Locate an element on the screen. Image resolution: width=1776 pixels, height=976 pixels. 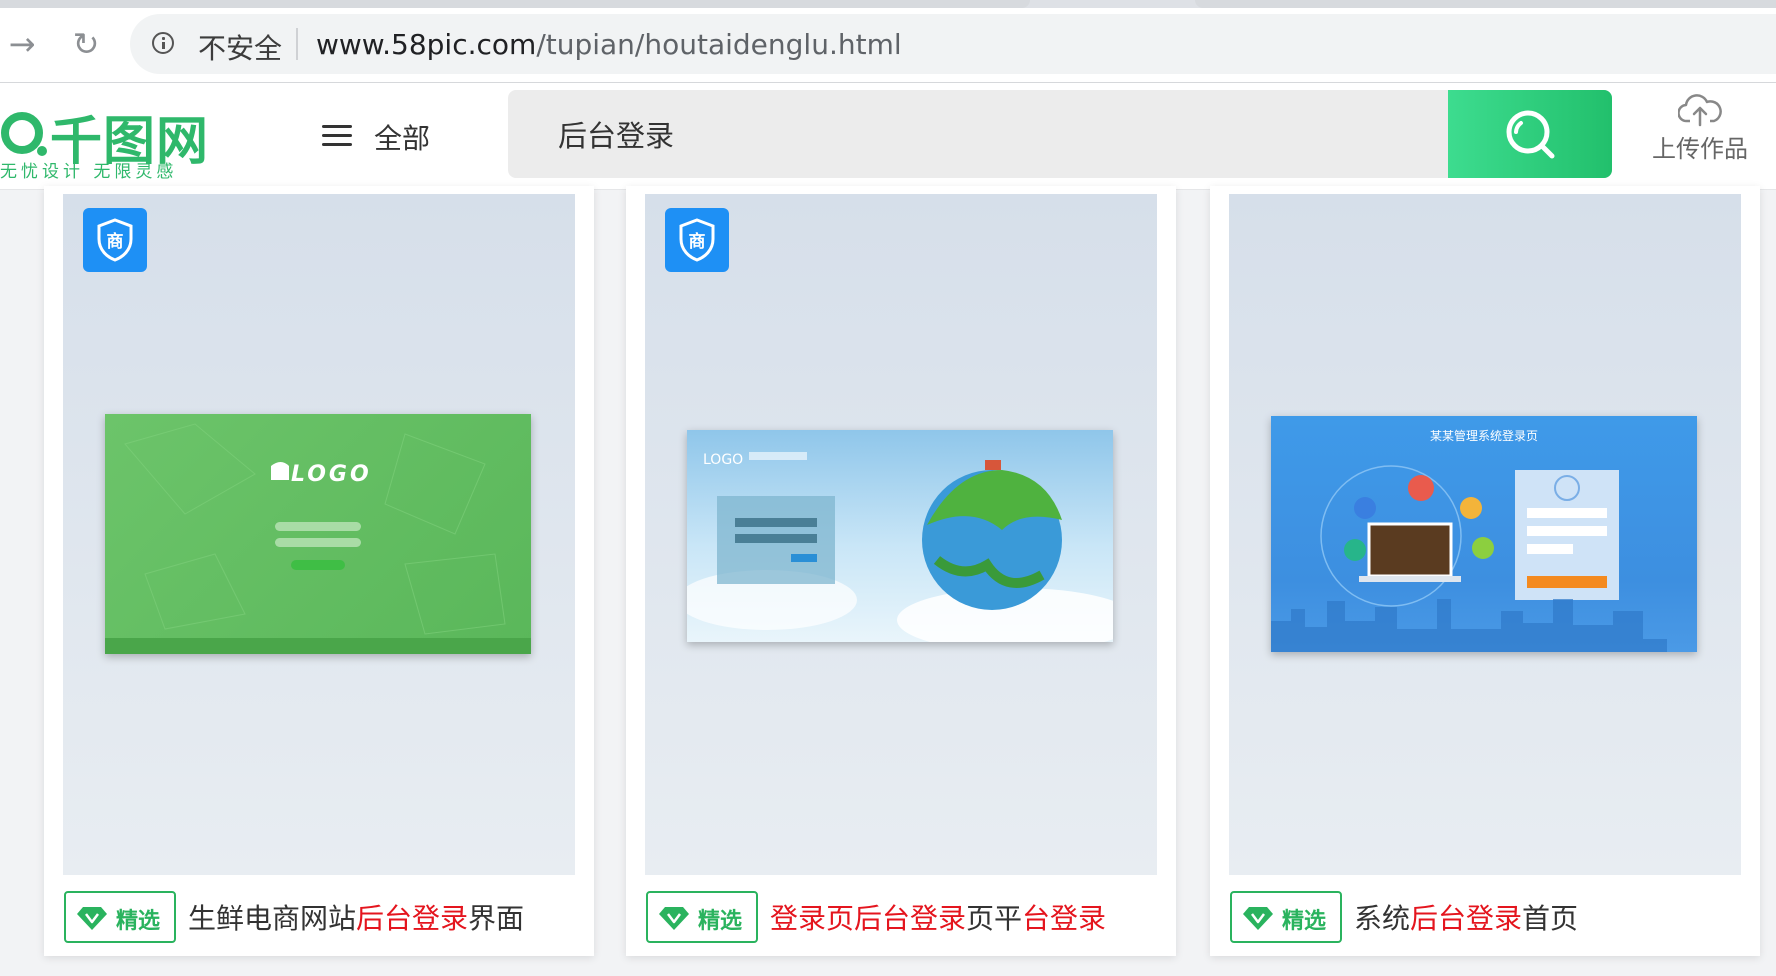
cloud-upload-icon is located at coordinates (1700, 110).